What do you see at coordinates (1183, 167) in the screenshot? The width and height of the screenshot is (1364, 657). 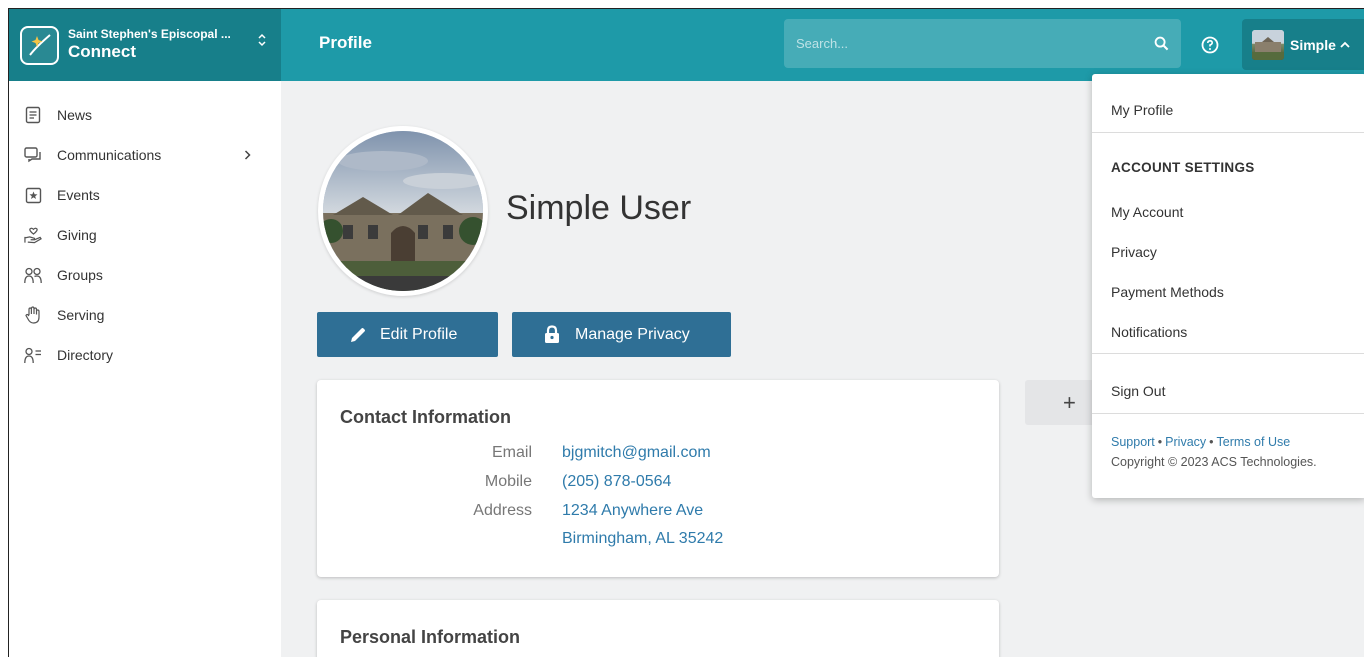 I see `account-settings-heading: ACCOUNT SETTINGS` at bounding box center [1183, 167].